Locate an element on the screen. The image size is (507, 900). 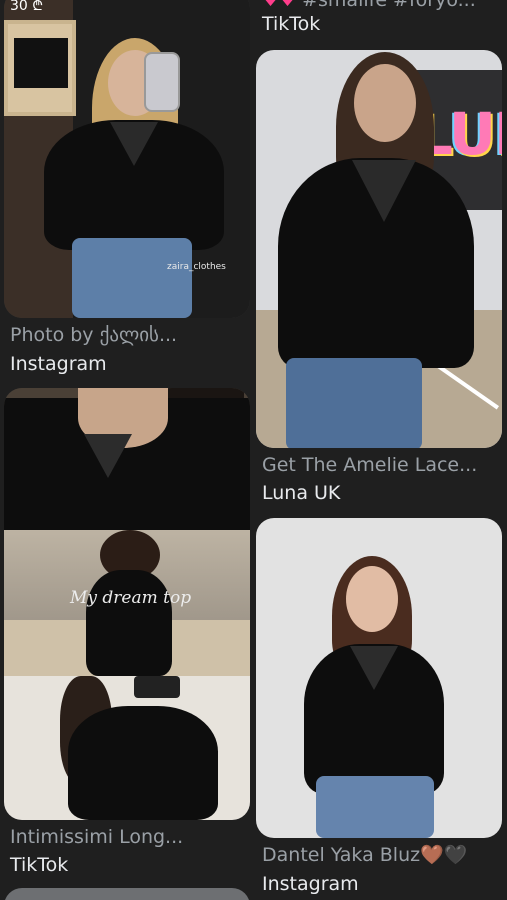
overlay-text: My dream top is located at coordinates (131, 598).